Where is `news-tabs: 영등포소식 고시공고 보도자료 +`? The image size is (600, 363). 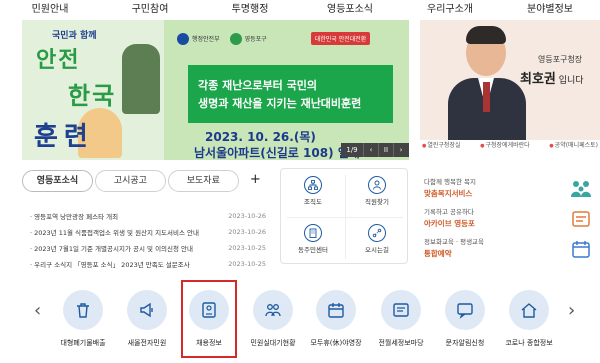 news-tabs: 영등포소식 고시공고 보도자료 + is located at coordinates (142, 181).